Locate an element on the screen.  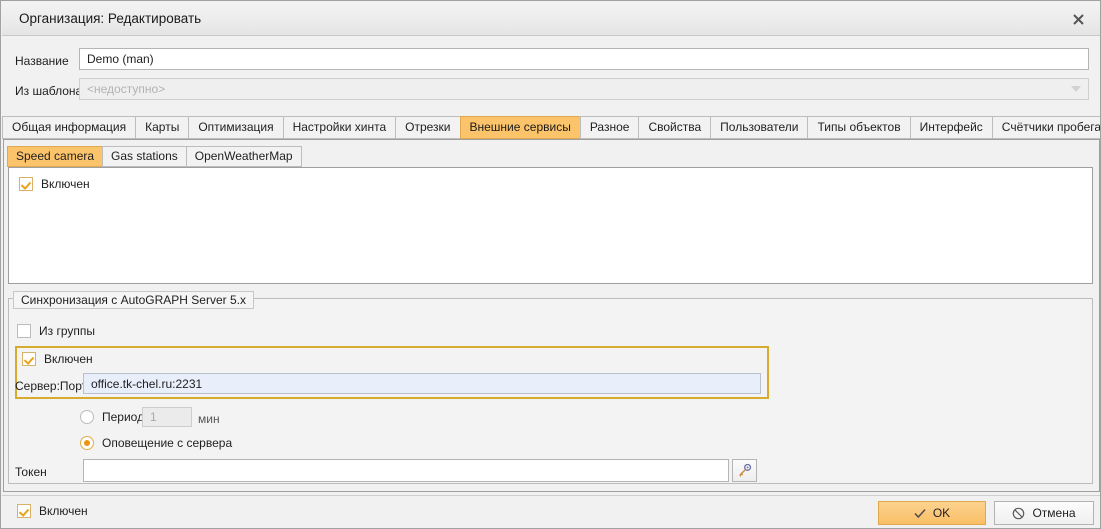
close-icon is located at coordinates (1078, 19).